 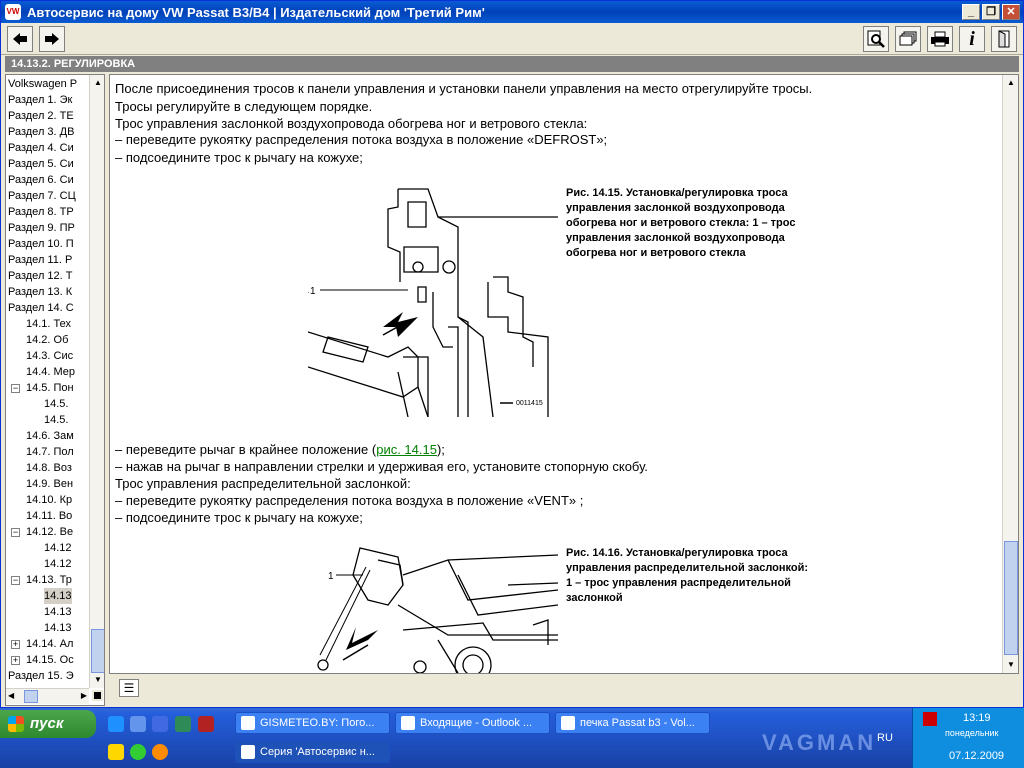 What do you see at coordinates (1011, 598) in the screenshot?
I see `content-scroll-thumb` at bounding box center [1011, 598].